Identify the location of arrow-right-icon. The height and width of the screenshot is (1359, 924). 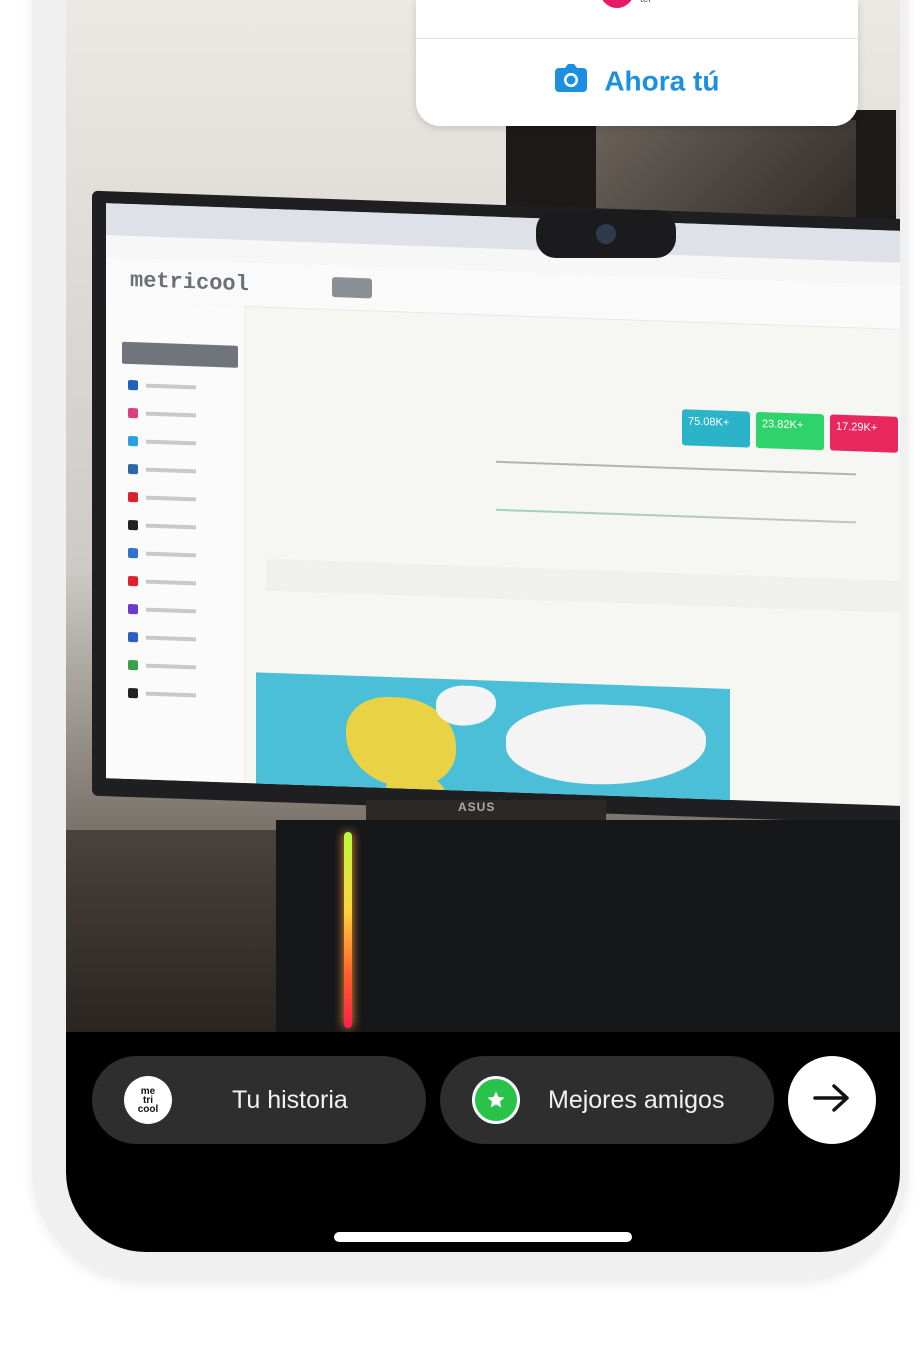
(832, 1100).